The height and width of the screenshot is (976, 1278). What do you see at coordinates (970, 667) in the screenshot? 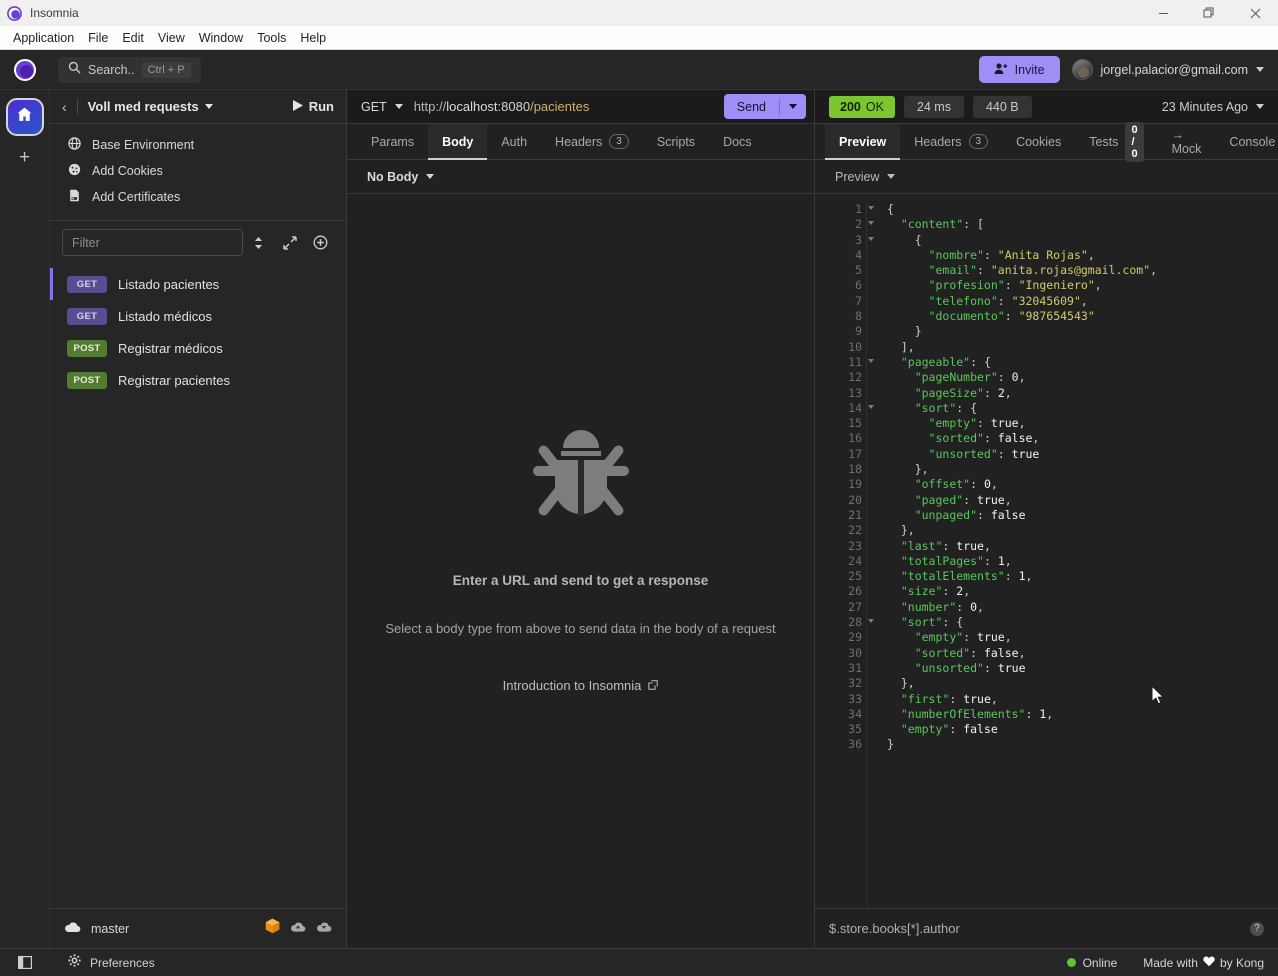
I see `code-line: "unsorted": true` at bounding box center [970, 667].